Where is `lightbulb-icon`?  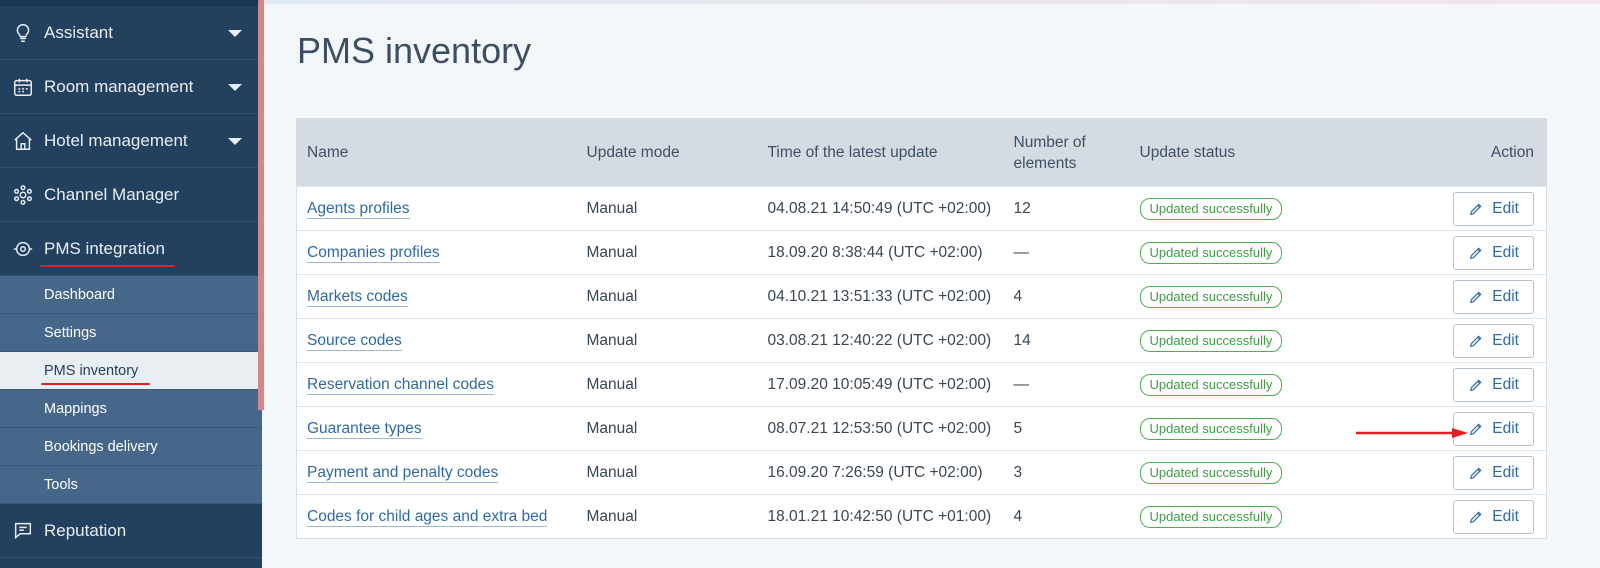
lightbulb-icon is located at coordinates (23, 33).